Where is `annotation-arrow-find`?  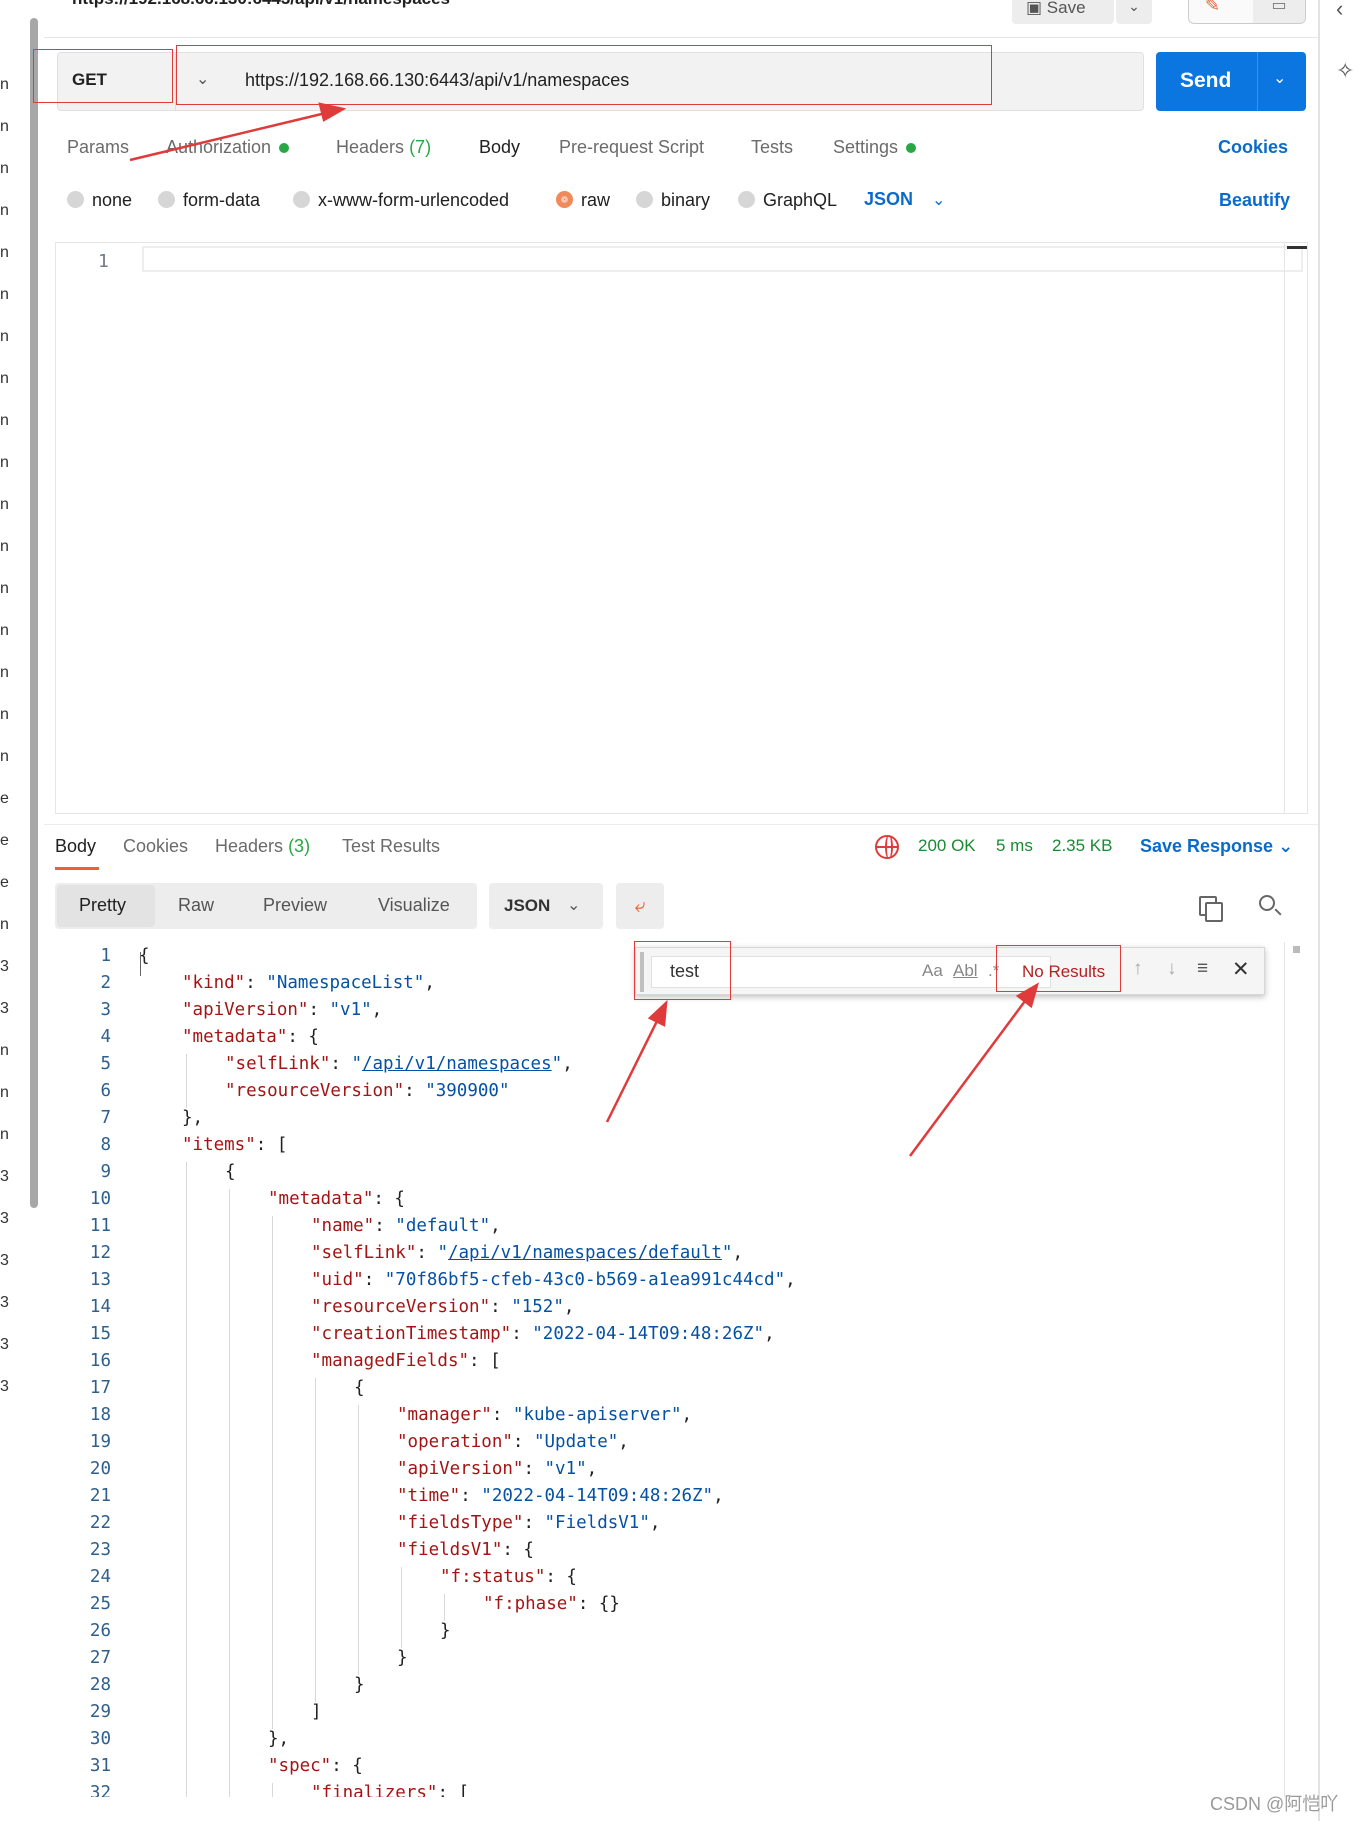 annotation-arrow-find is located at coordinates (633, 1068).